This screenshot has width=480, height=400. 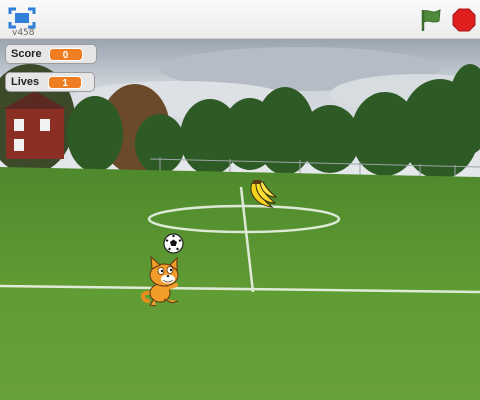 What do you see at coordinates (240, 19) in the screenshot?
I see `player-toolbar: v458` at bounding box center [240, 19].